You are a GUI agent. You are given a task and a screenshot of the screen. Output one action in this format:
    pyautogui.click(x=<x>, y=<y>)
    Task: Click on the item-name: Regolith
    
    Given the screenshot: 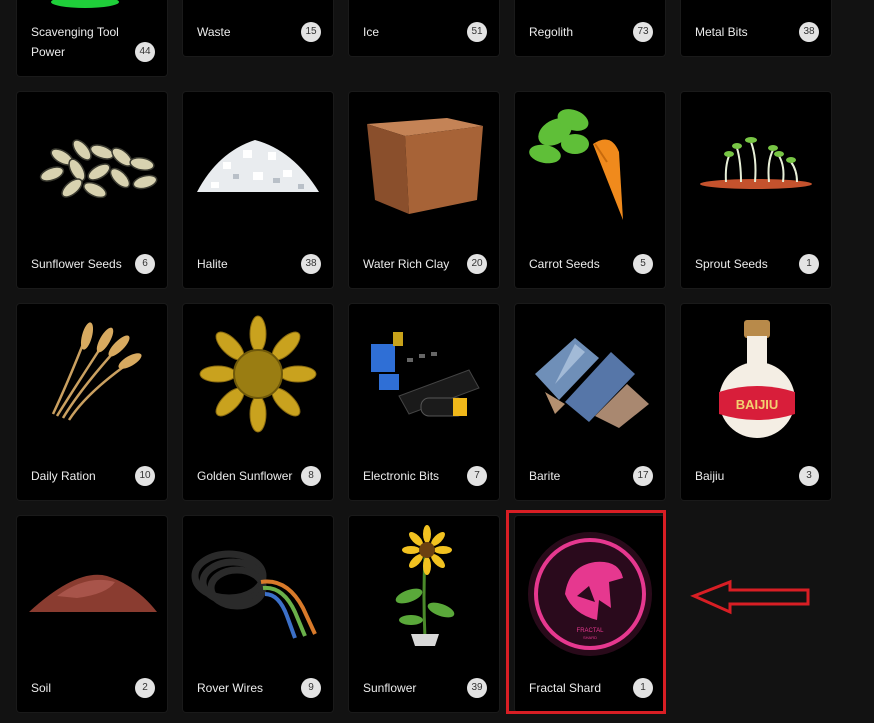 What is the action you would take?
    pyautogui.click(x=551, y=32)
    